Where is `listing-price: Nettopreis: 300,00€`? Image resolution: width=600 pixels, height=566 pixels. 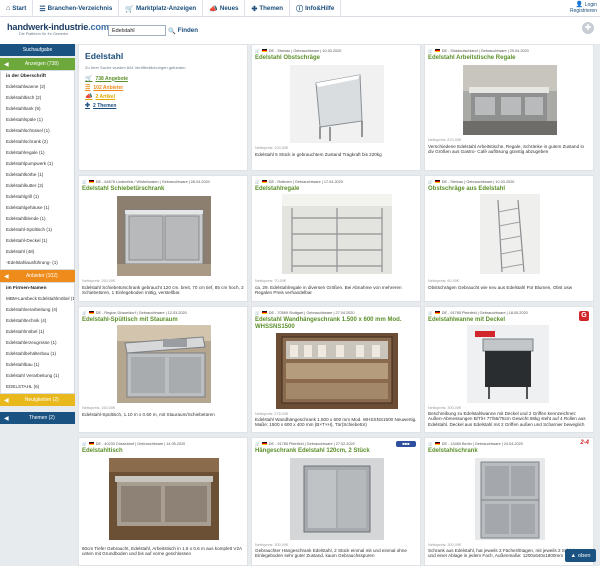
listing-price: Nettopreis: 300,00€ is located at coordinates (272, 545).